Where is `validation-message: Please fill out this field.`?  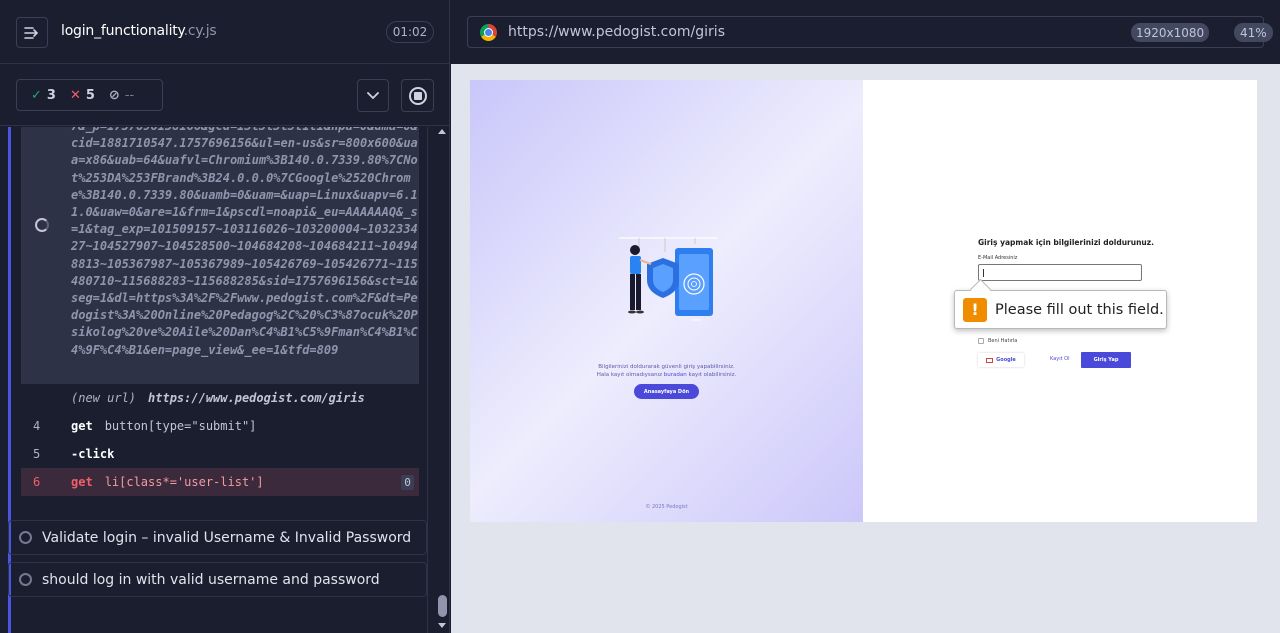 validation-message: Please fill out this field. is located at coordinates (1079, 309).